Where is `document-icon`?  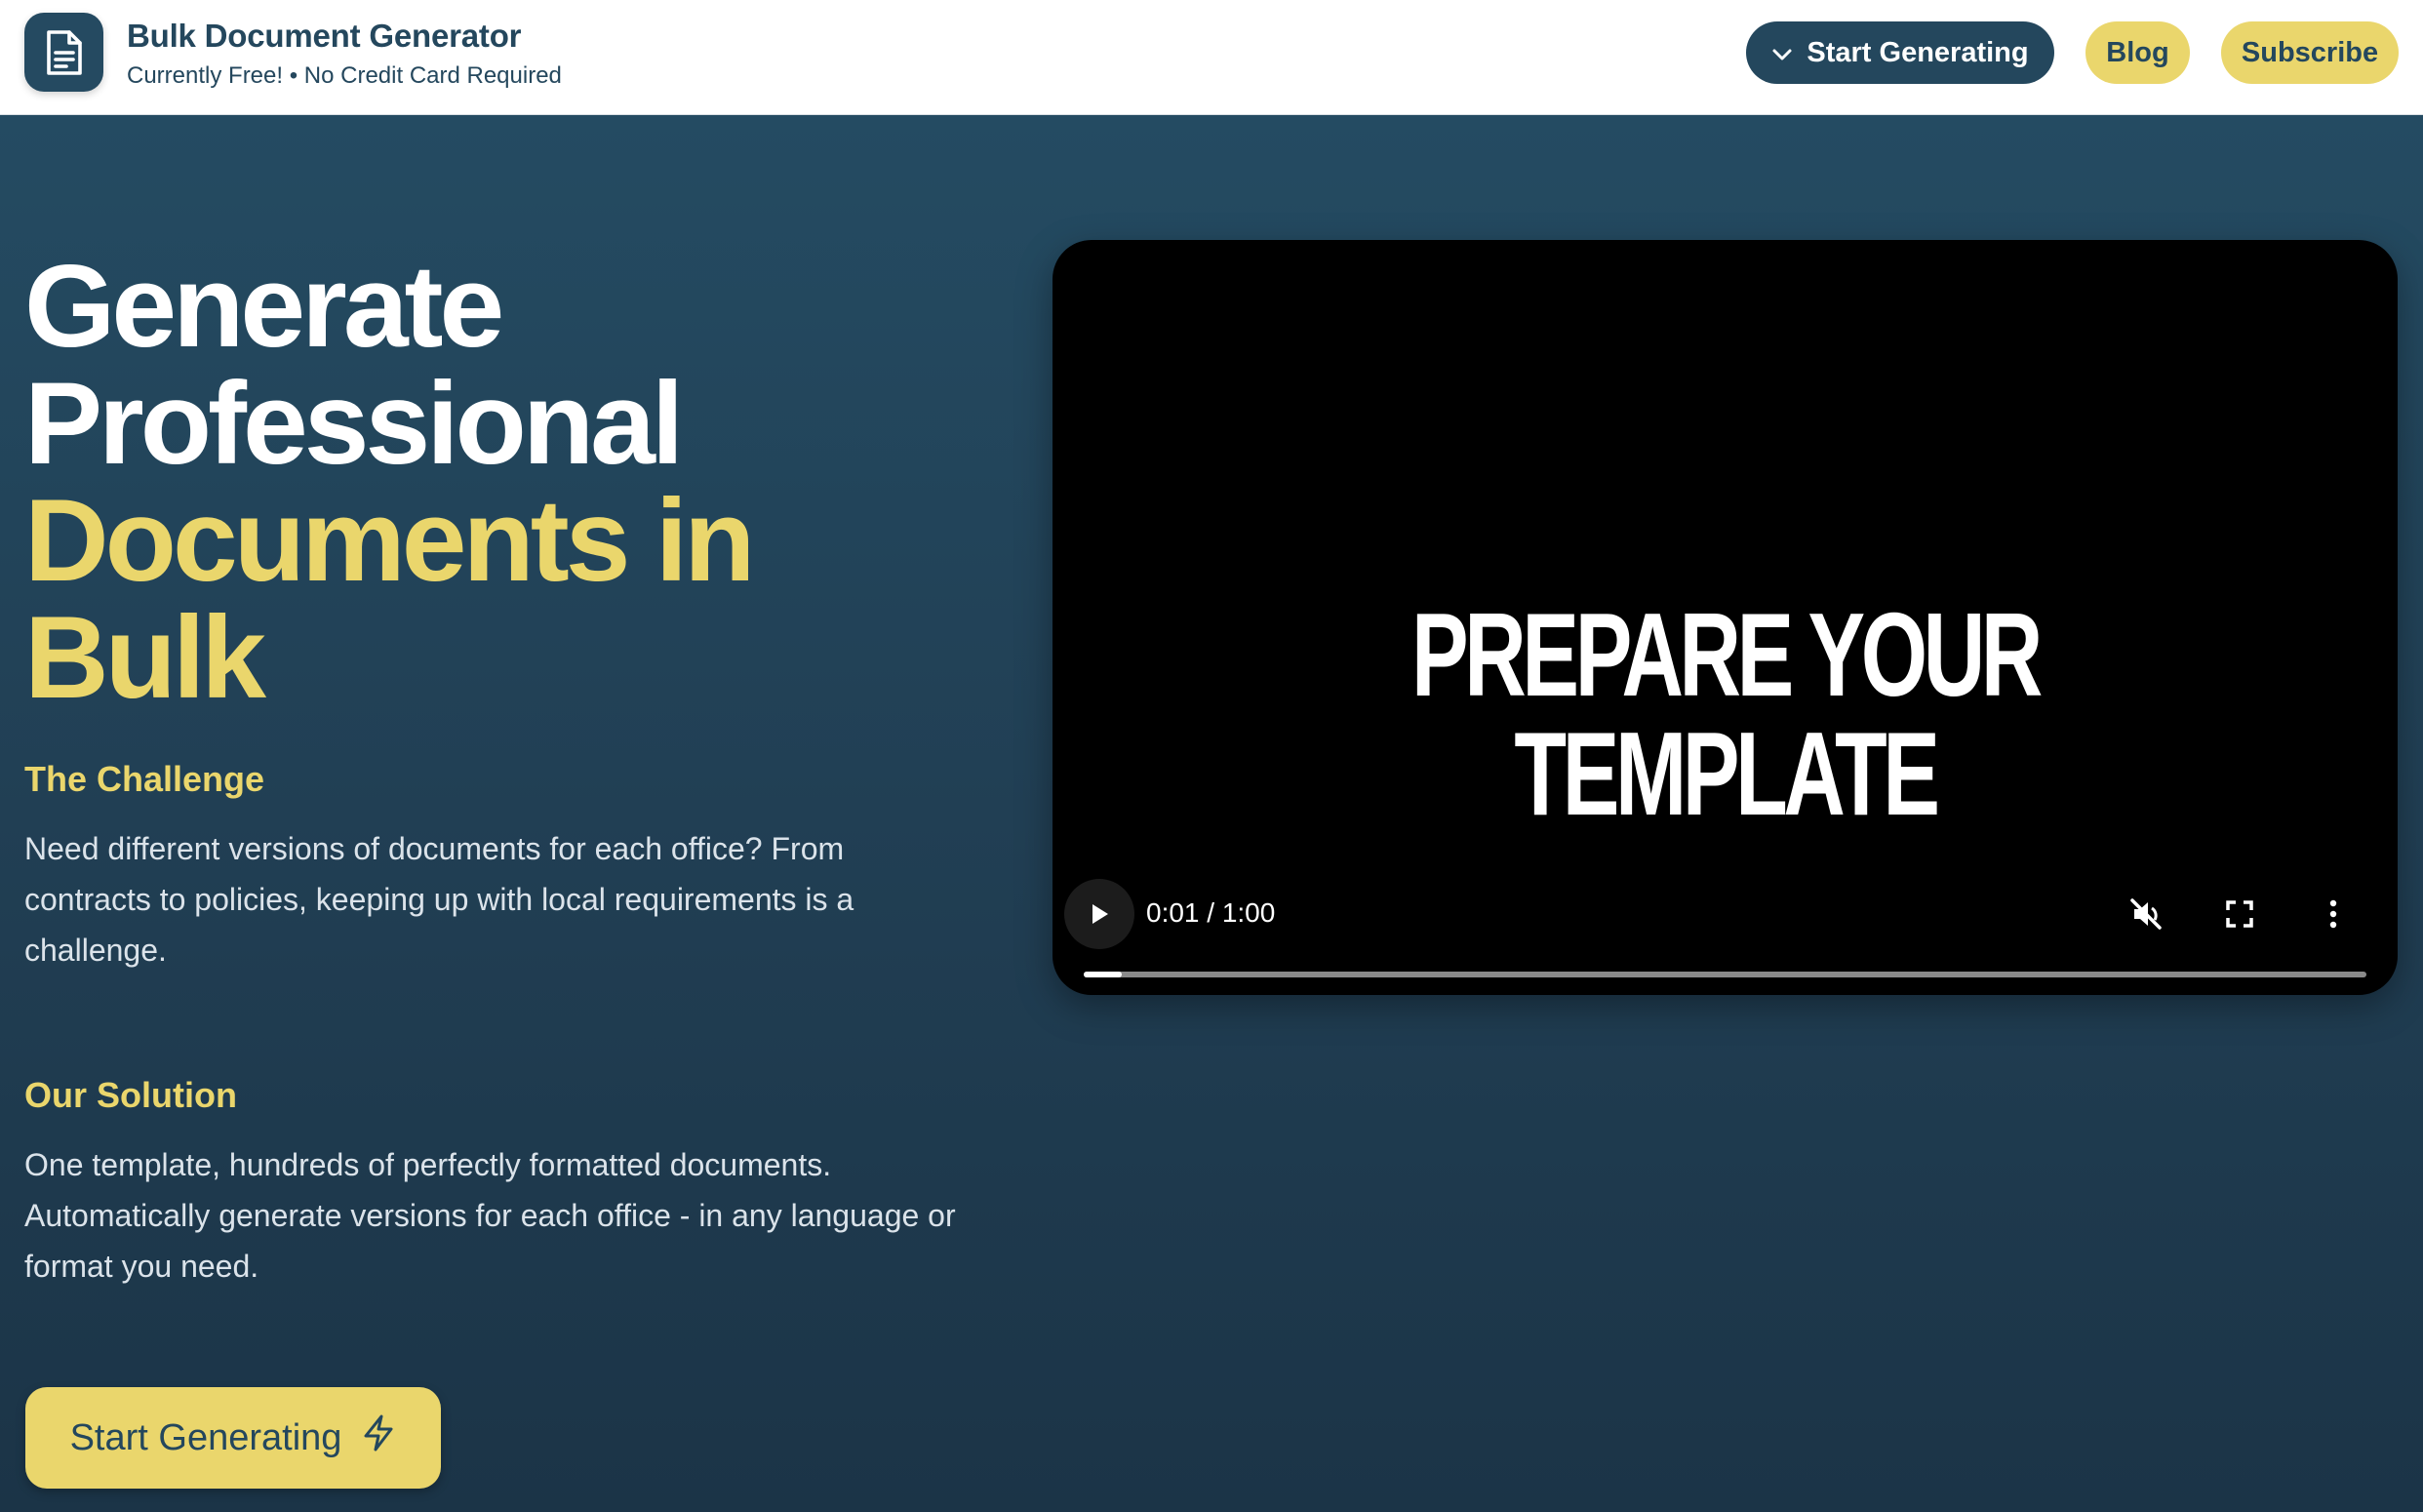
document-icon is located at coordinates (63, 52).